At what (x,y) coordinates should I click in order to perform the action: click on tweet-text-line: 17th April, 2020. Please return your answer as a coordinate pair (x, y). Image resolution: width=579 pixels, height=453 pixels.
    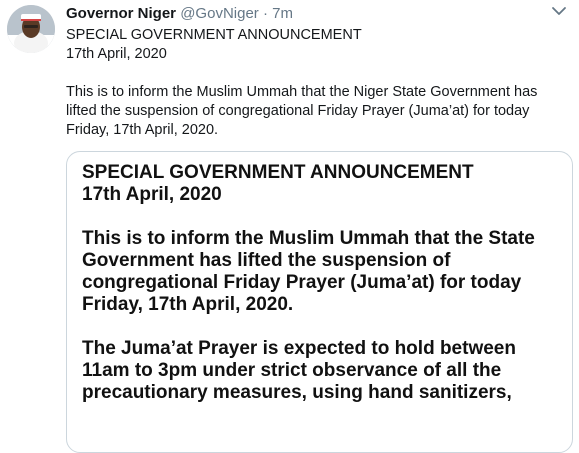
    Looking at the image, I should click on (116, 54).